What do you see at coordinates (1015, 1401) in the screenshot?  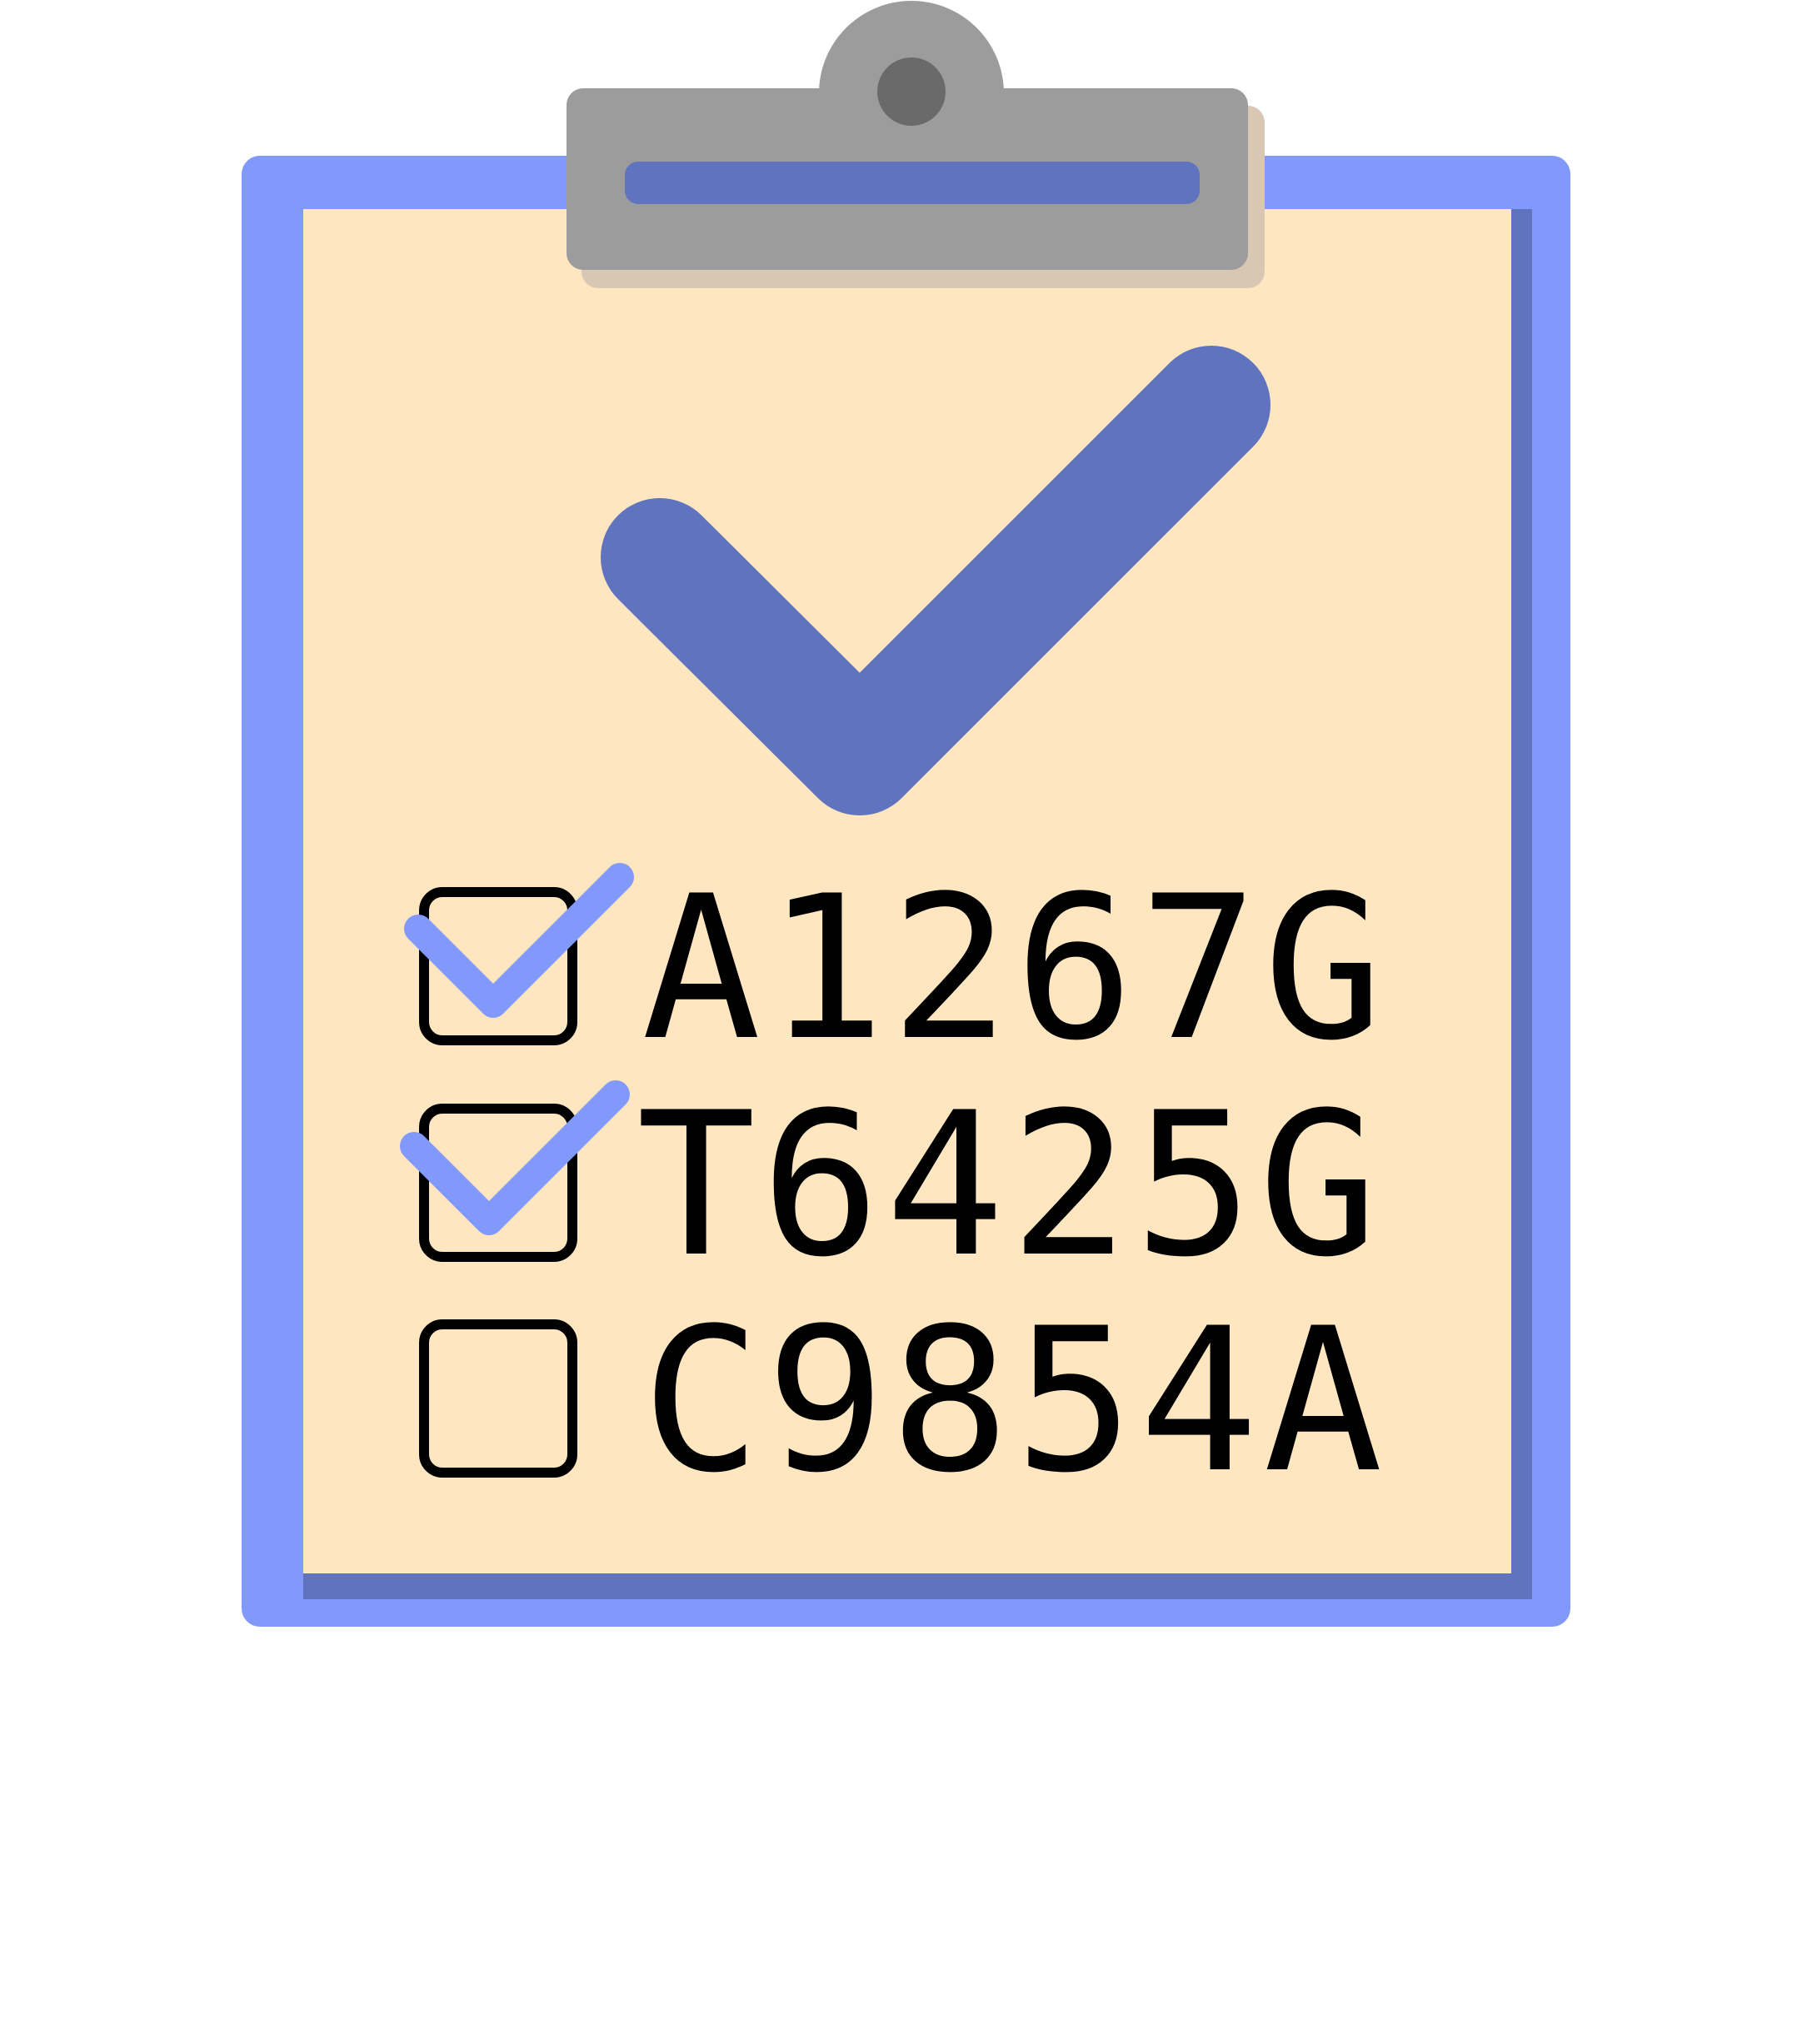 I see `item-label: C9854A` at bounding box center [1015, 1401].